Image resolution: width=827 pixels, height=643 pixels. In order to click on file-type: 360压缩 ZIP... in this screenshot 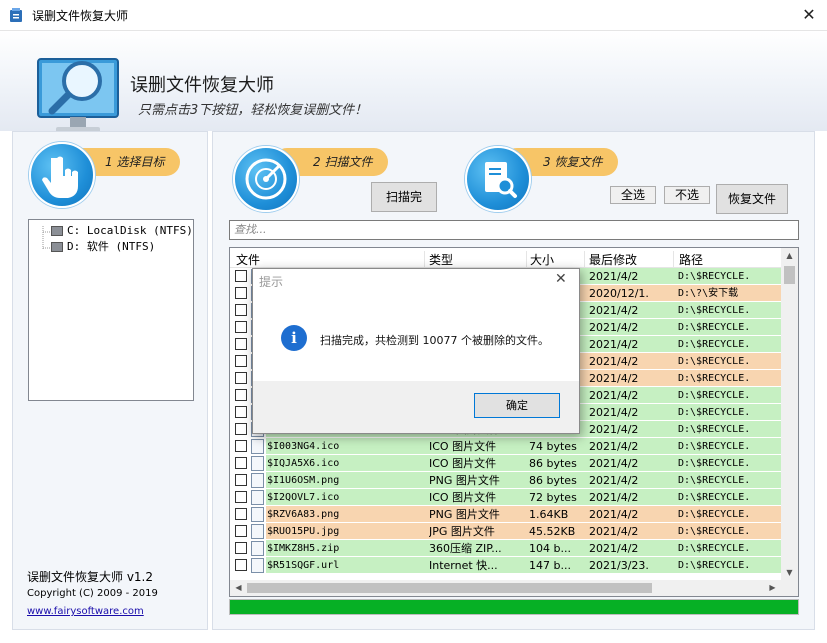, I will do `click(465, 548)`.